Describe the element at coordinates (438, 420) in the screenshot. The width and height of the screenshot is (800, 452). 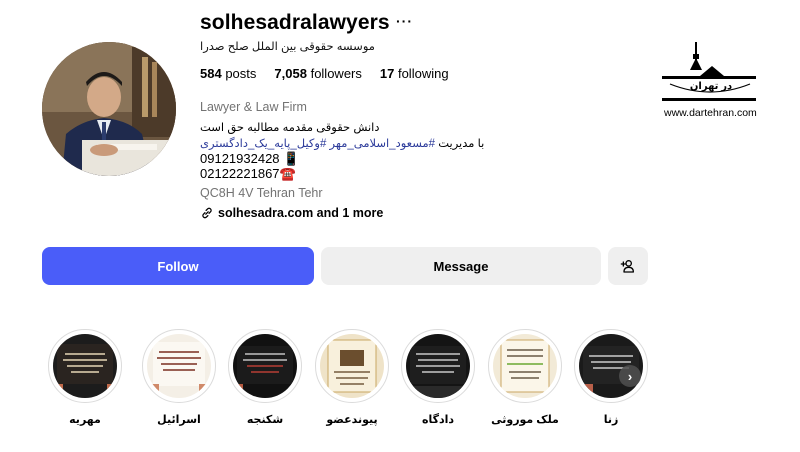
I see `highlight-label: دادگاه` at that location.